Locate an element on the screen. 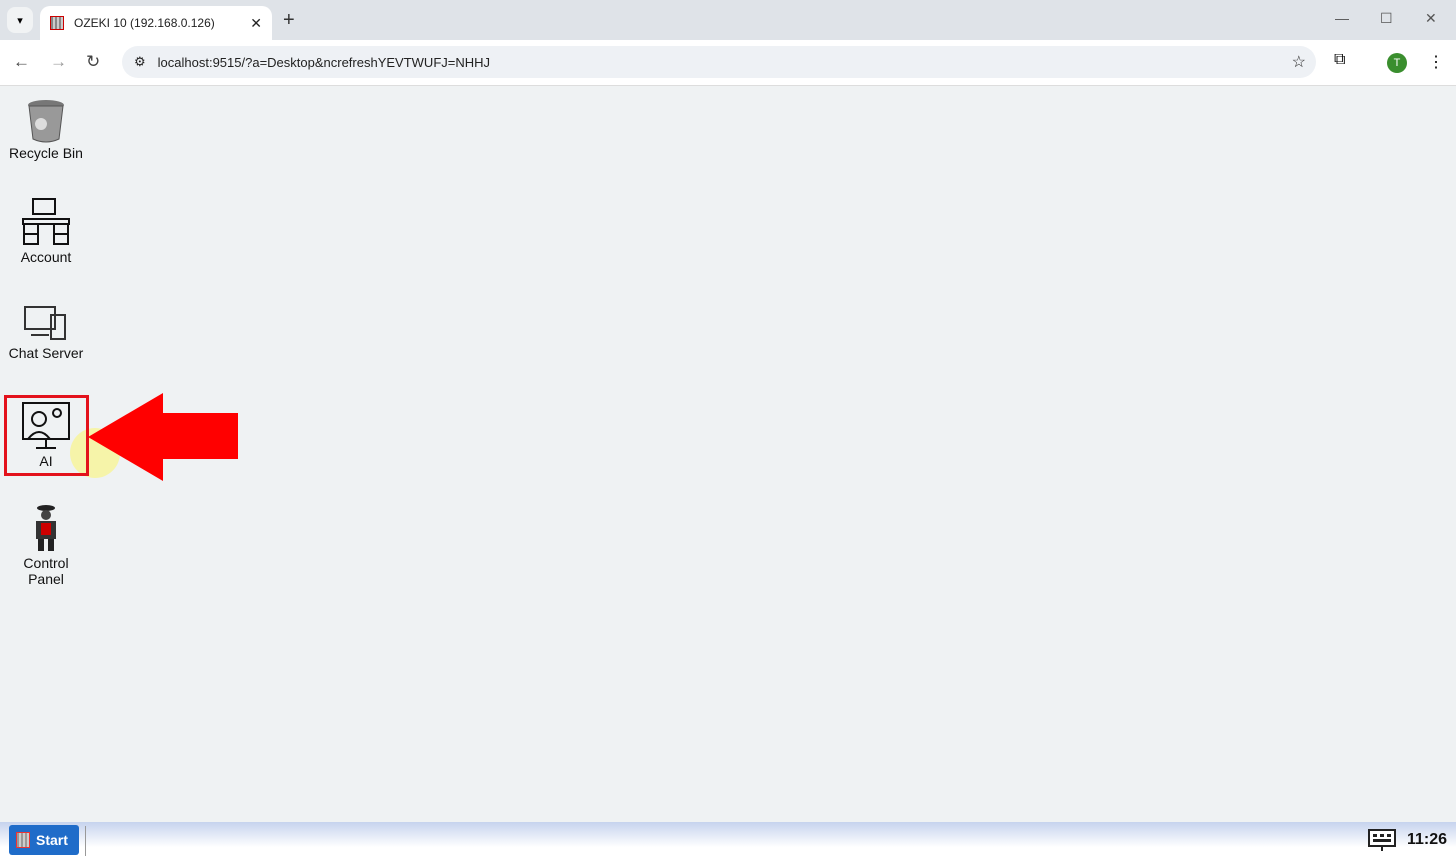  selection-highlight-box is located at coordinates (46, 435).